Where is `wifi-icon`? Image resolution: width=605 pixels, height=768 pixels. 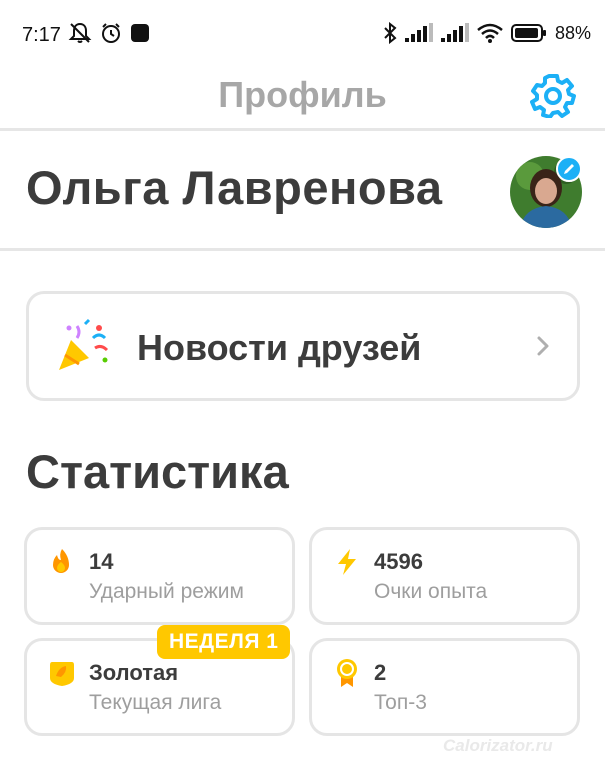
wifi-icon is located at coordinates (490, 33).